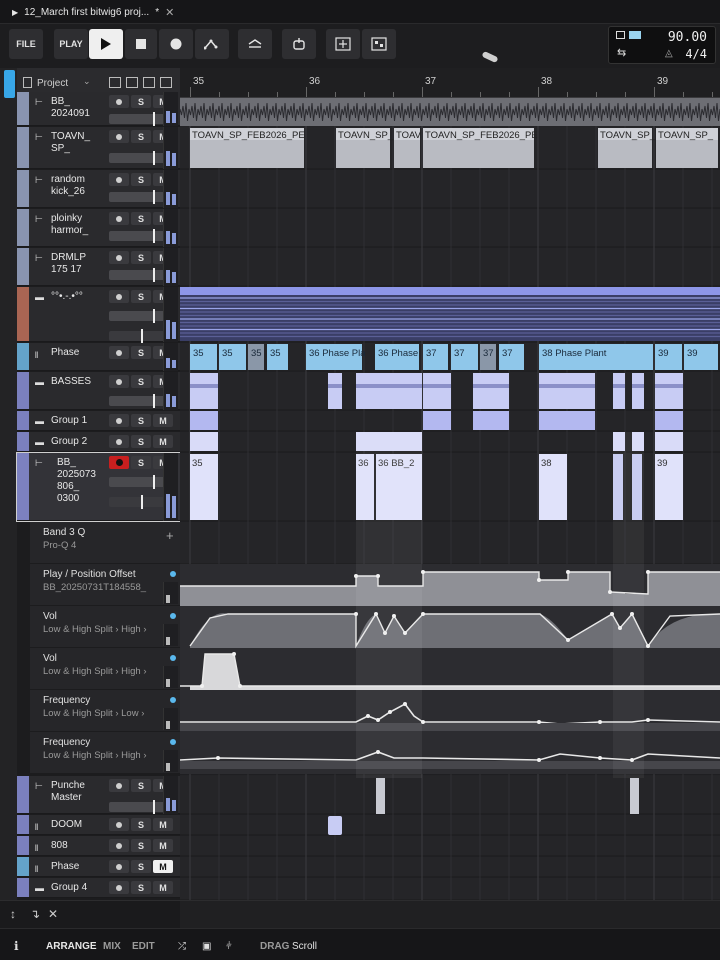 This screenshot has height=960, width=720. I want to click on track-name: BB_ 2024091, so click(71, 108).